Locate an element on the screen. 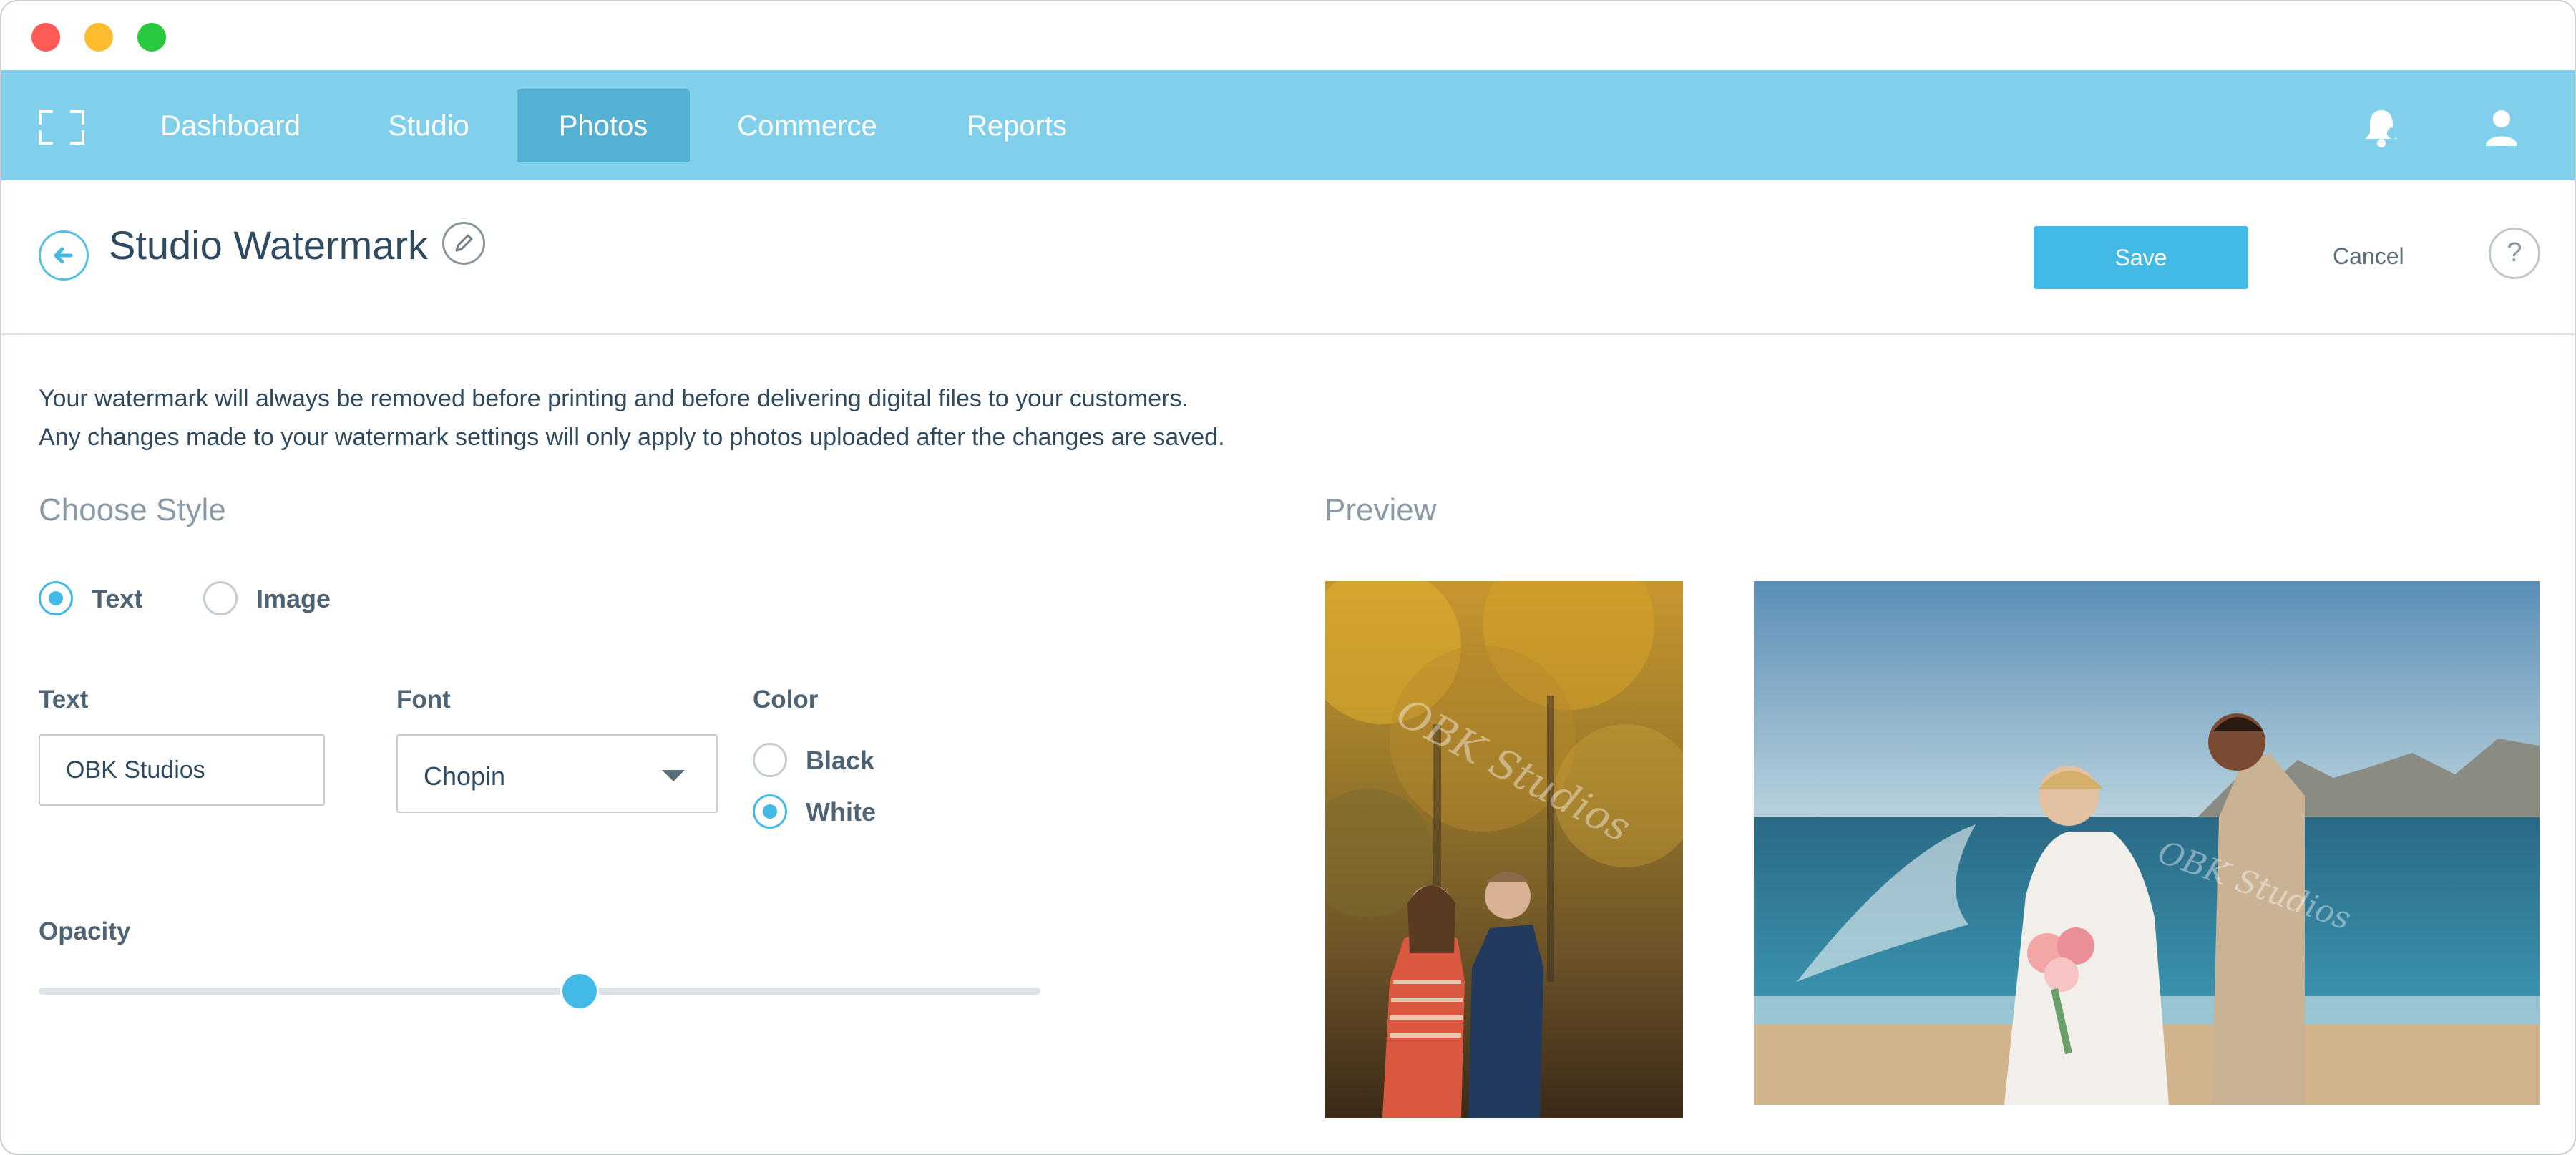 The width and height of the screenshot is (2576, 1155). color-option-black-label: Black is located at coordinates (840, 761).